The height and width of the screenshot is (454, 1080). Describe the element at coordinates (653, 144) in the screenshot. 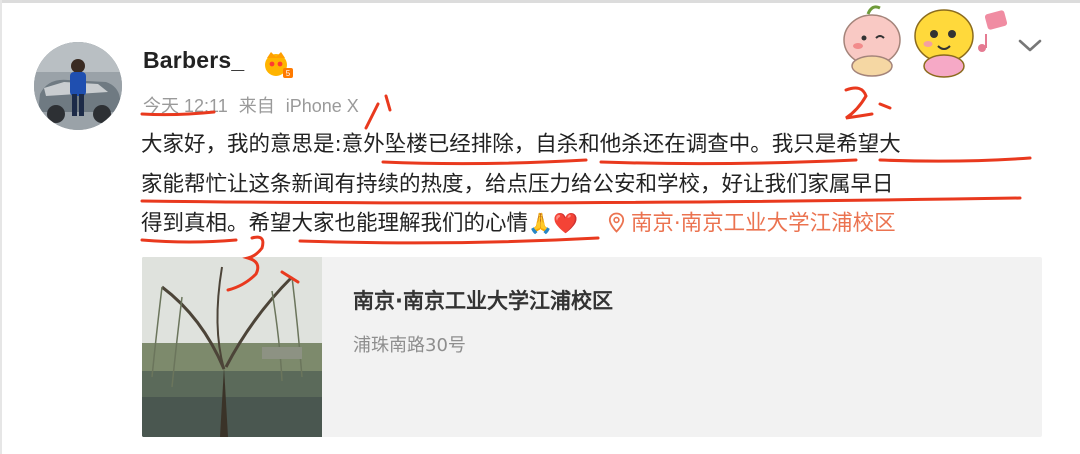

I see `post-segment: 自杀和他杀还在调查中。` at that location.